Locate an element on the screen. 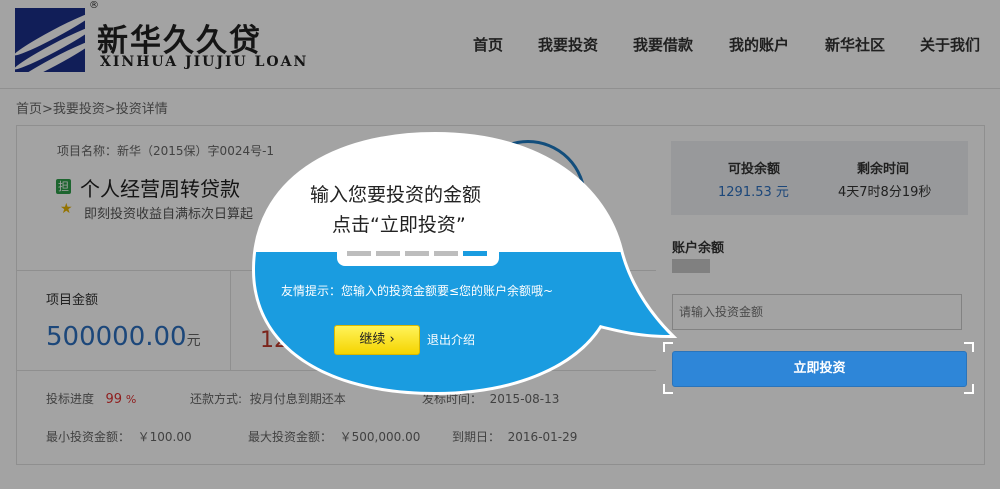 Image resolution: width=1000 pixels, height=489 pixels. tip-line-2: 点击“立即投资” is located at coordinates (399, 225).